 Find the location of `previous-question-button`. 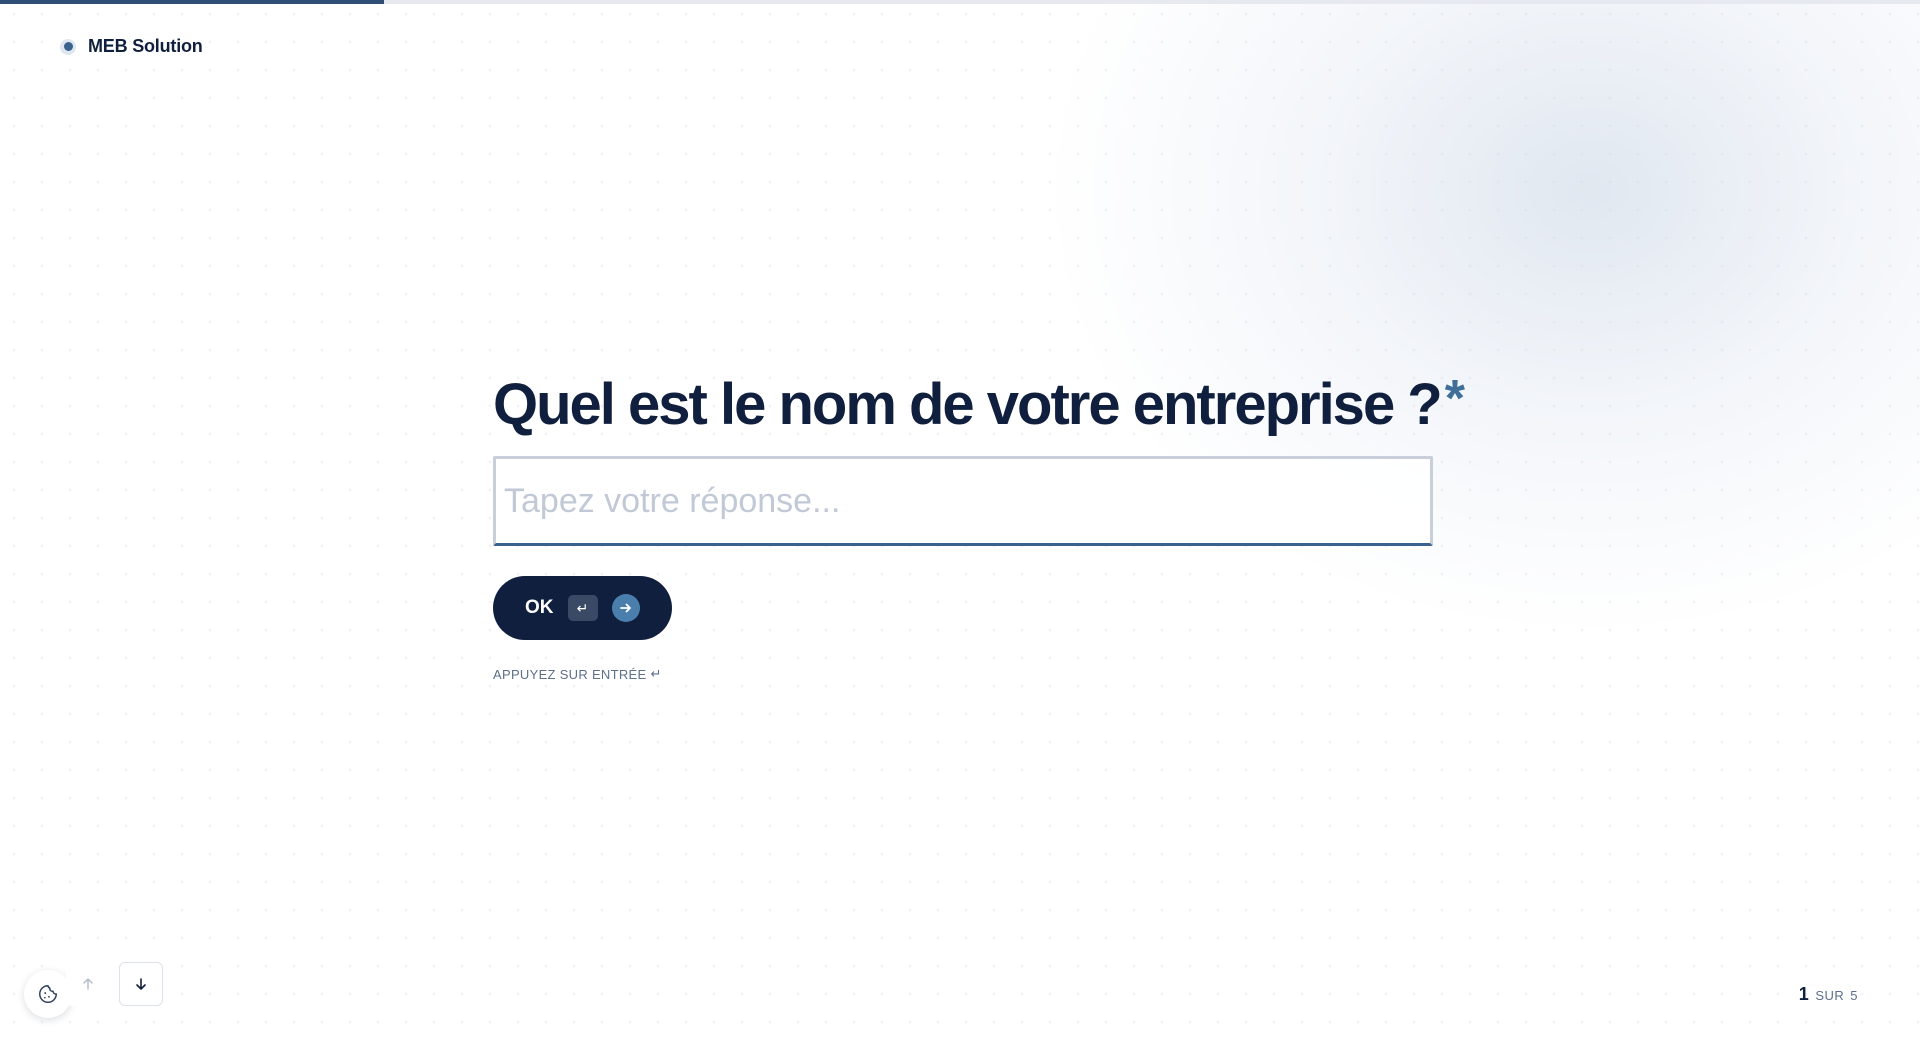

previous-question-button is located at coordinates (88, 984).